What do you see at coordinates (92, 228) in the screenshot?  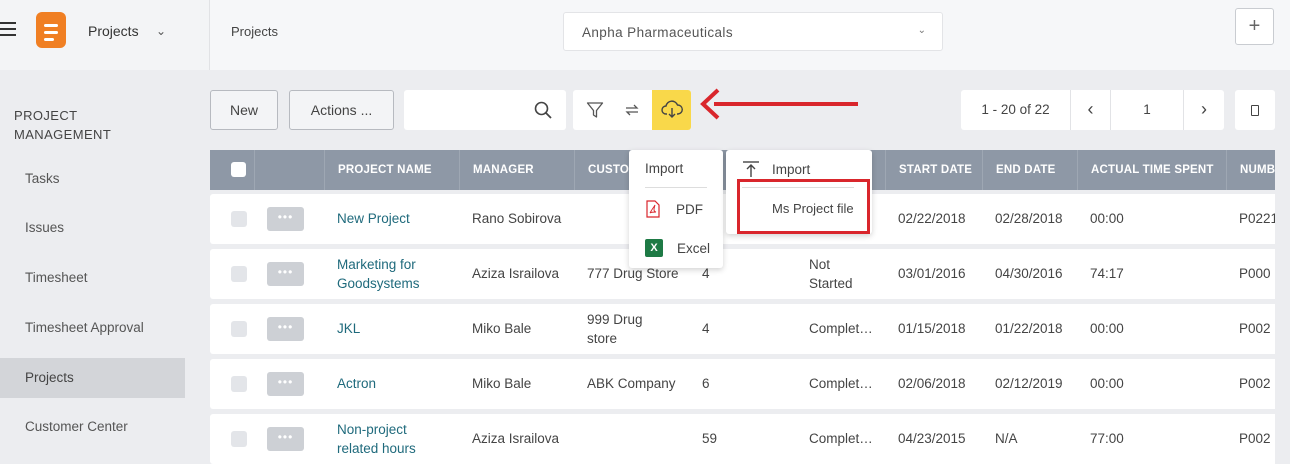 I see `sidebar-item-issues: Issues` at bounding box center [92, 228].